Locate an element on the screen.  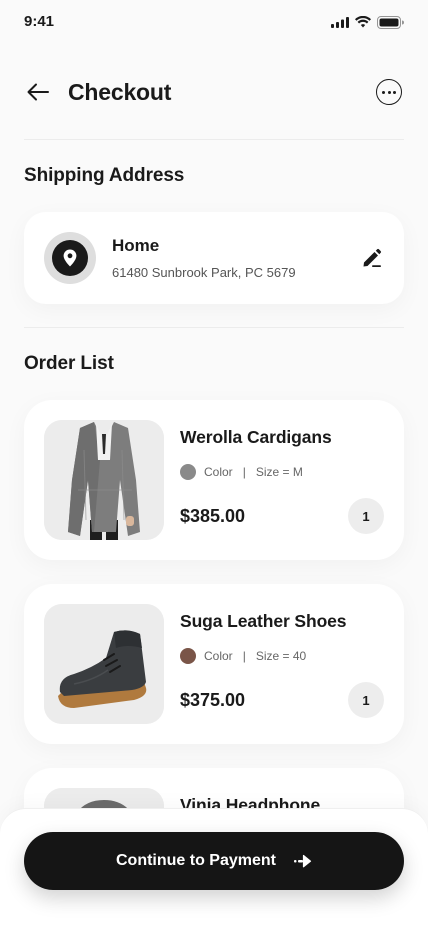
size-label: Size = M is located at coordinates (279, 472).